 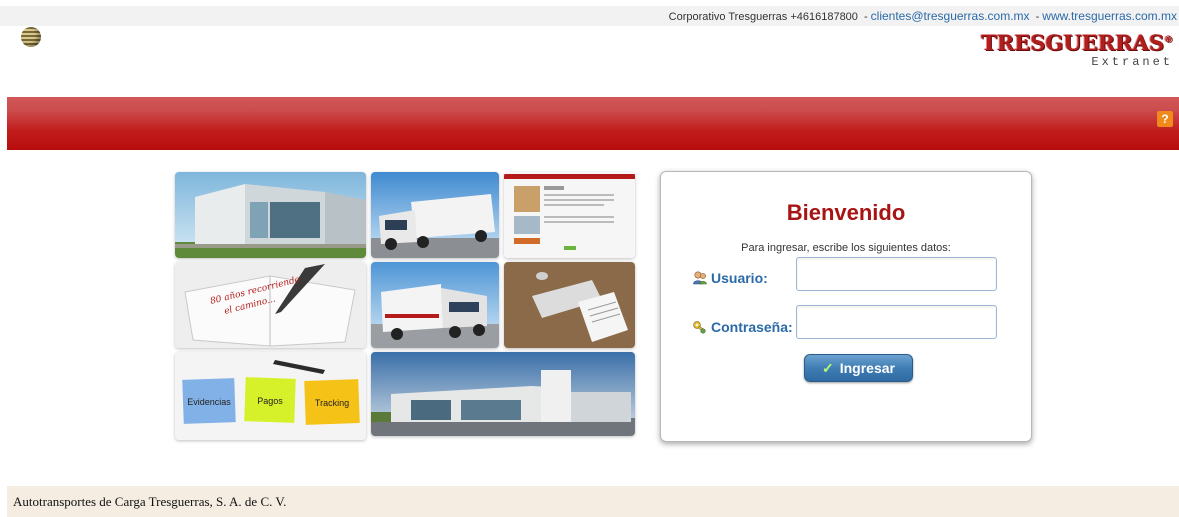 What do you see at coordinates (950, 16) in the screenshot?
I see `email-link: clientes@tresguerras.com.mx` at bounding box center [950, 16].